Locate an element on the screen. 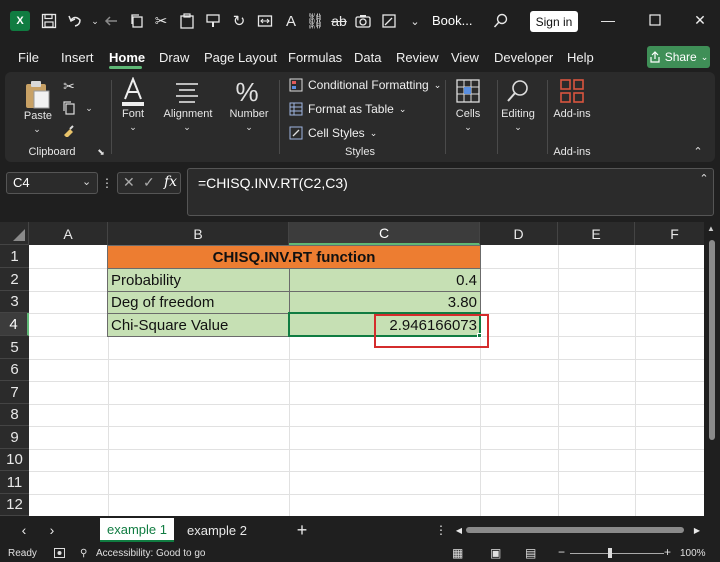  zoom-slider is located at coordinates (617, 553).